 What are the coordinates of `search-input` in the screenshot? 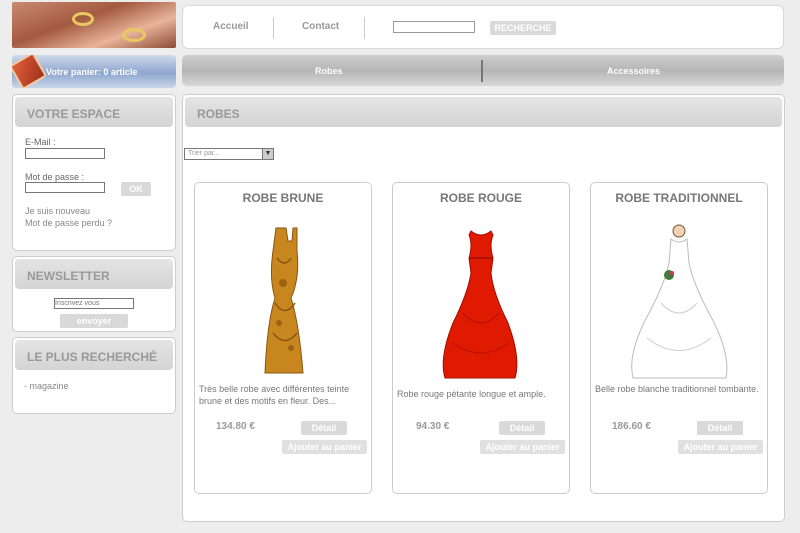 It's located at (434, 27).